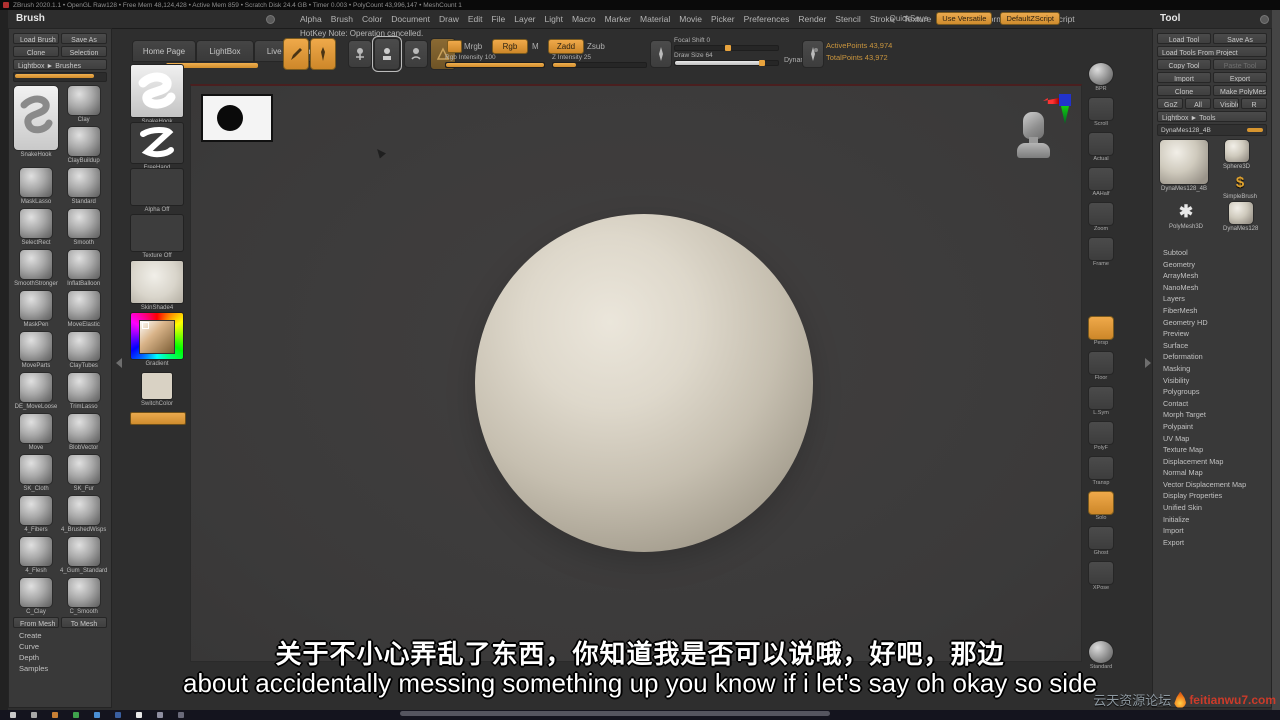 This screenshot has width=1280, height=720. What do you see at coordinates (1212, 439) in the screenshot?
I see `tool-section-uv-map: UV Map` at bounding box center [1212, 439].